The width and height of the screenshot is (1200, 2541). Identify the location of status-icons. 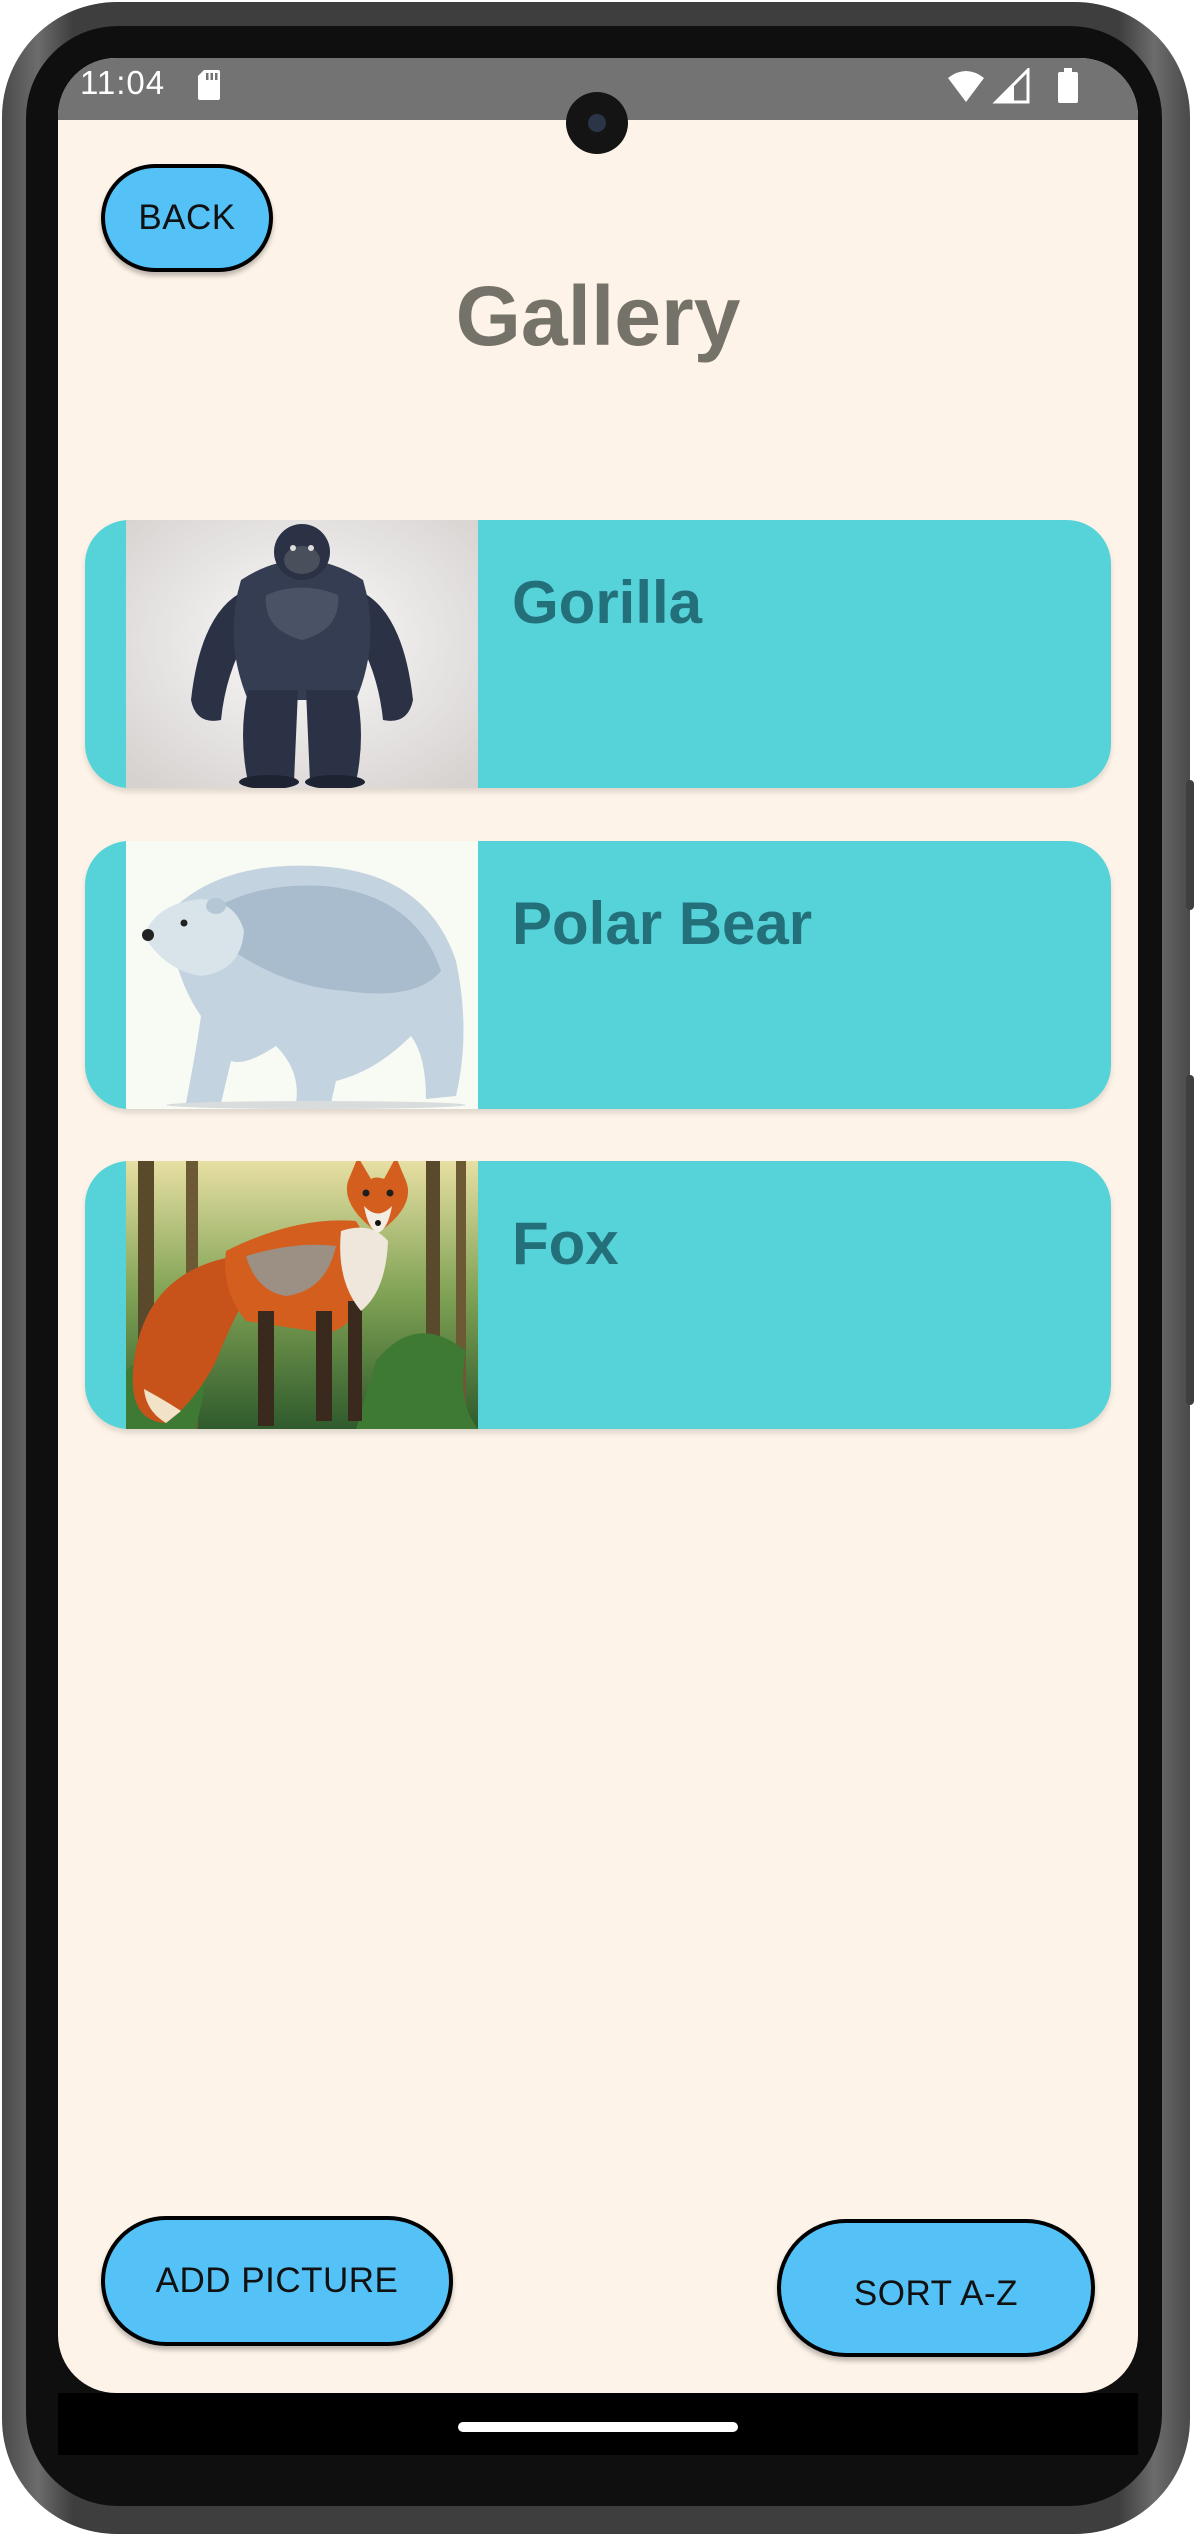
(1013, 86).